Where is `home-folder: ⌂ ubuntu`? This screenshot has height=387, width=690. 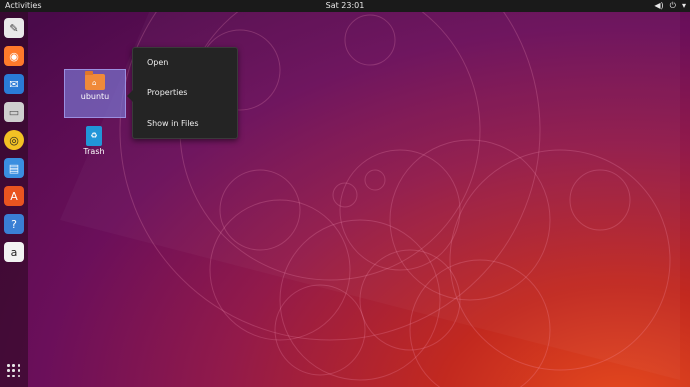
home-folder: ⌂ ubuntu is located at coordinates (95, 93).